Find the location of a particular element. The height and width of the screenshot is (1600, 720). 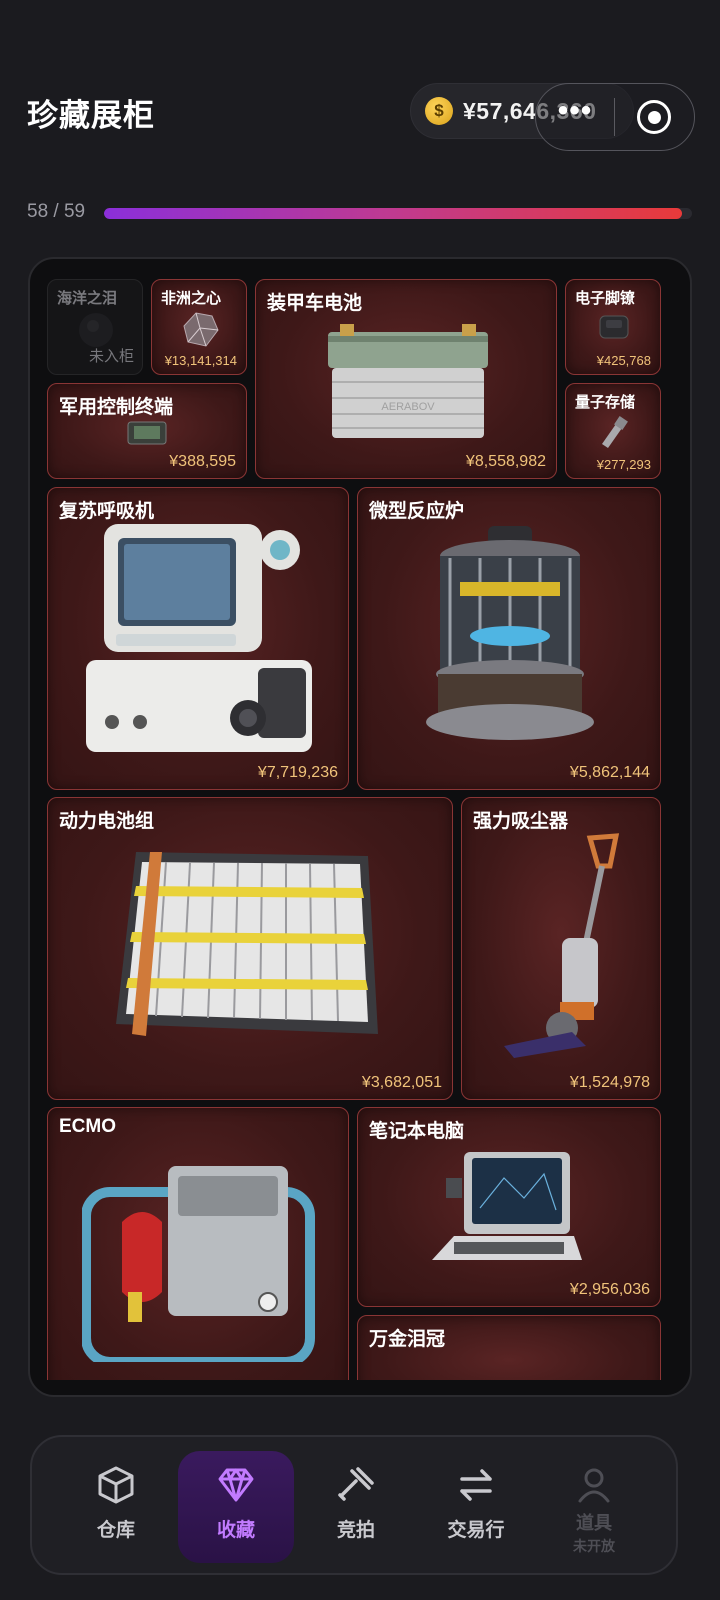

rugged-laptop-image is located at coordinates (507, 1206).